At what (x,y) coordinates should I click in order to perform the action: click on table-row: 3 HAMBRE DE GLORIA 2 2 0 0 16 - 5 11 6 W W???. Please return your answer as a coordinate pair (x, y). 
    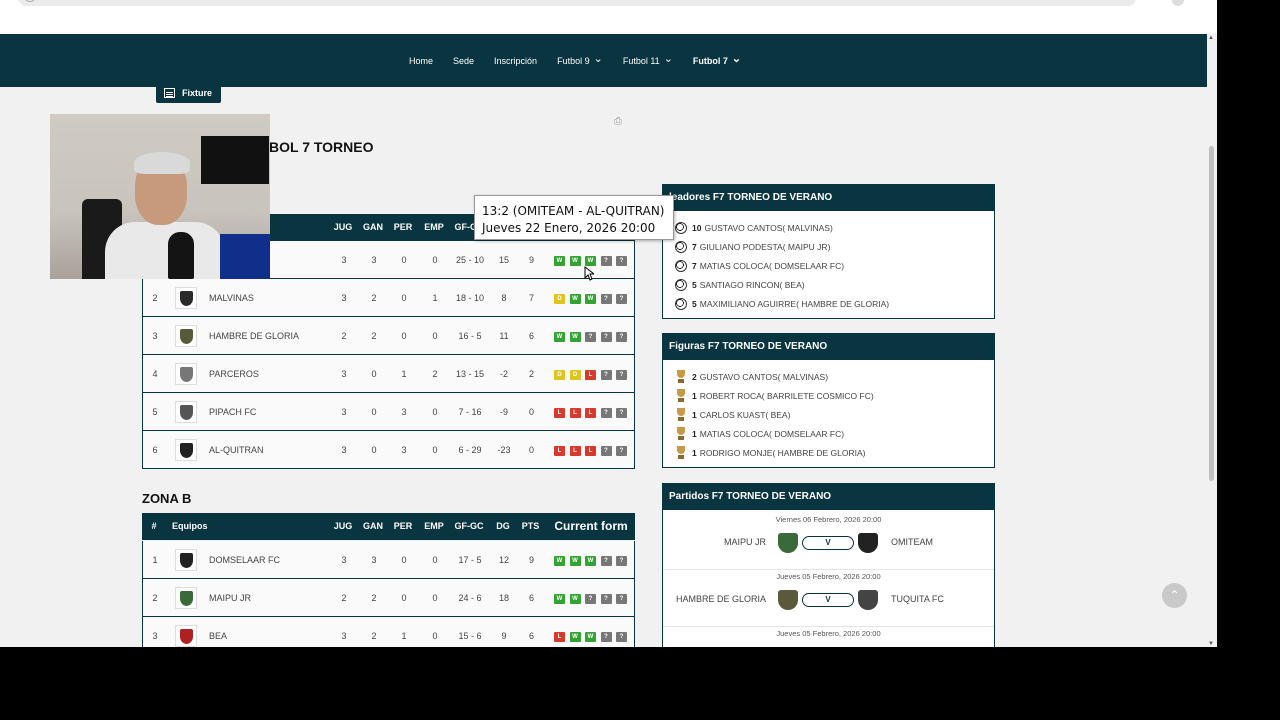
    Looking at the image, I should click on (388, 336).